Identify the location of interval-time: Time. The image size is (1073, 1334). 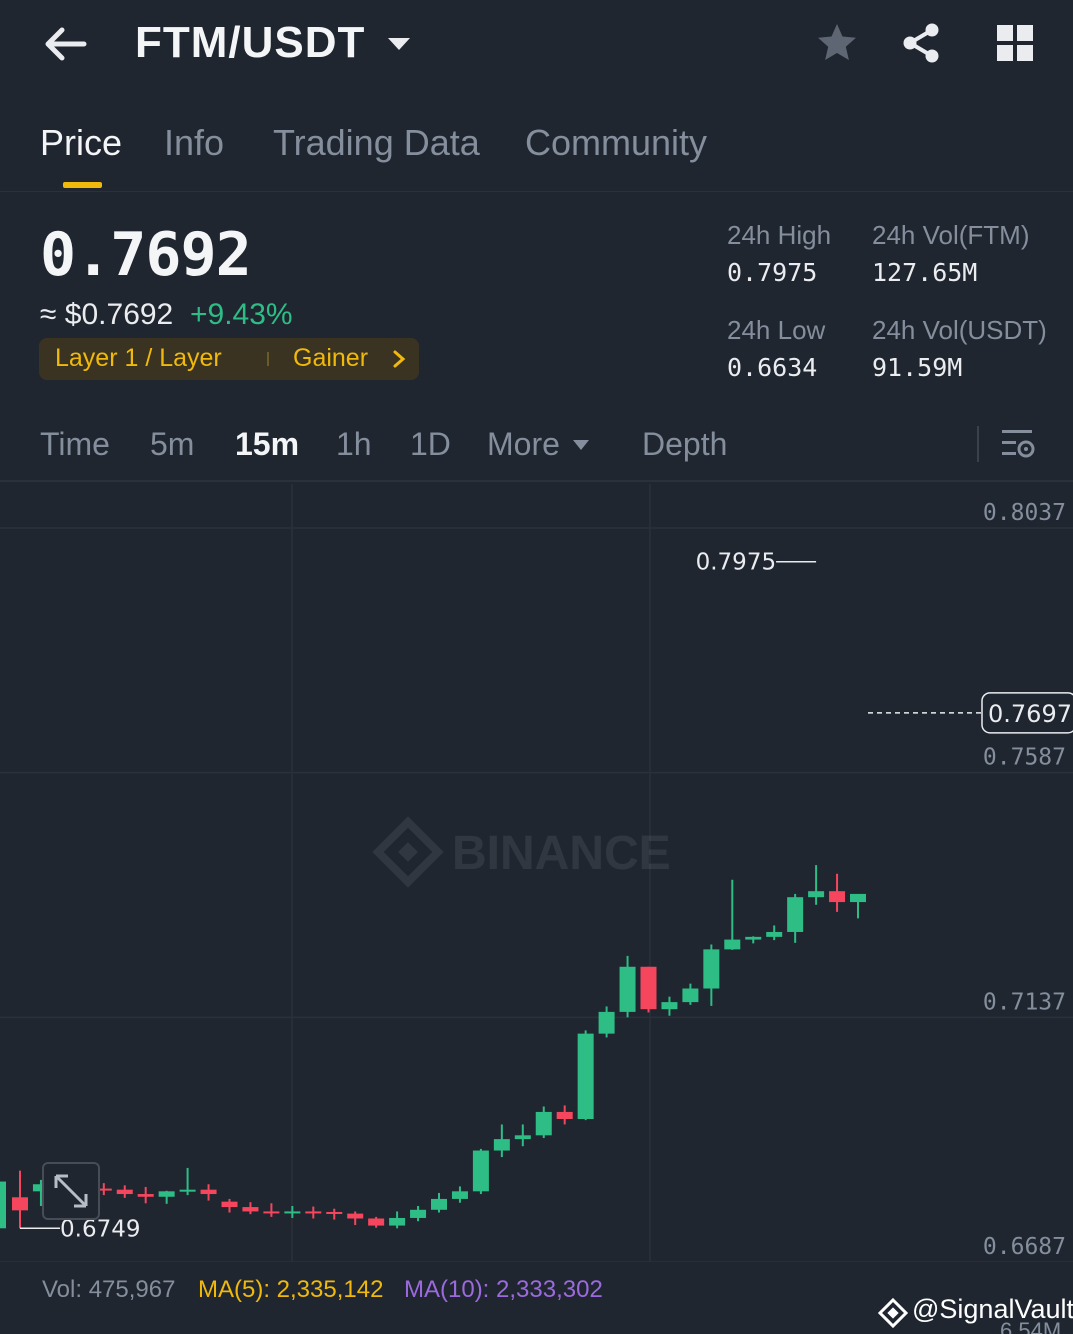
(75, 444).